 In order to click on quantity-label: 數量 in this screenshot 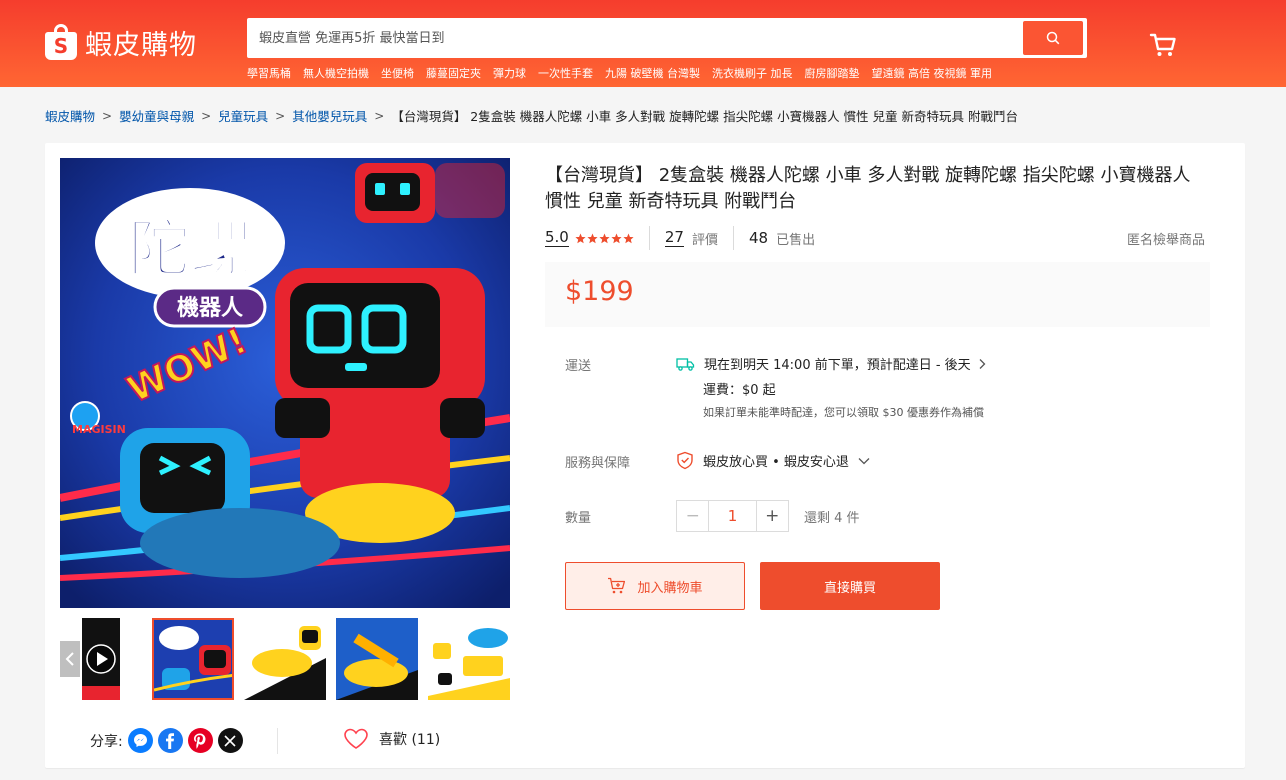, I will do `click(578, 518)`.